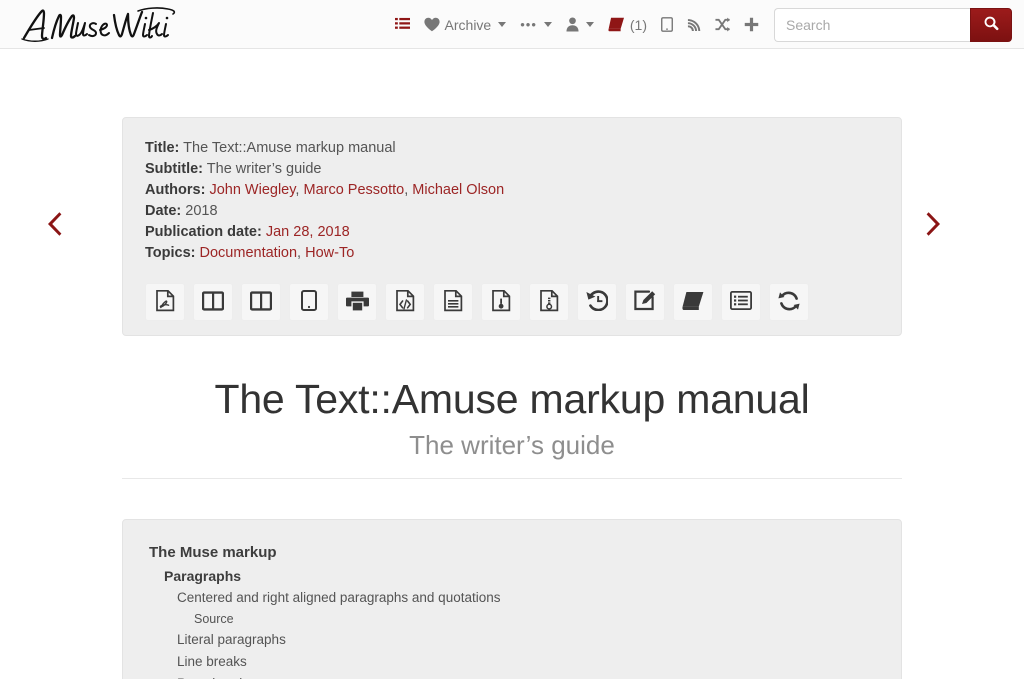 This screenshot has width=1024, height=679. Describe the element at coordinates (170, 253) in the screenshot. I see `metadata-label: Topics:` at that location.